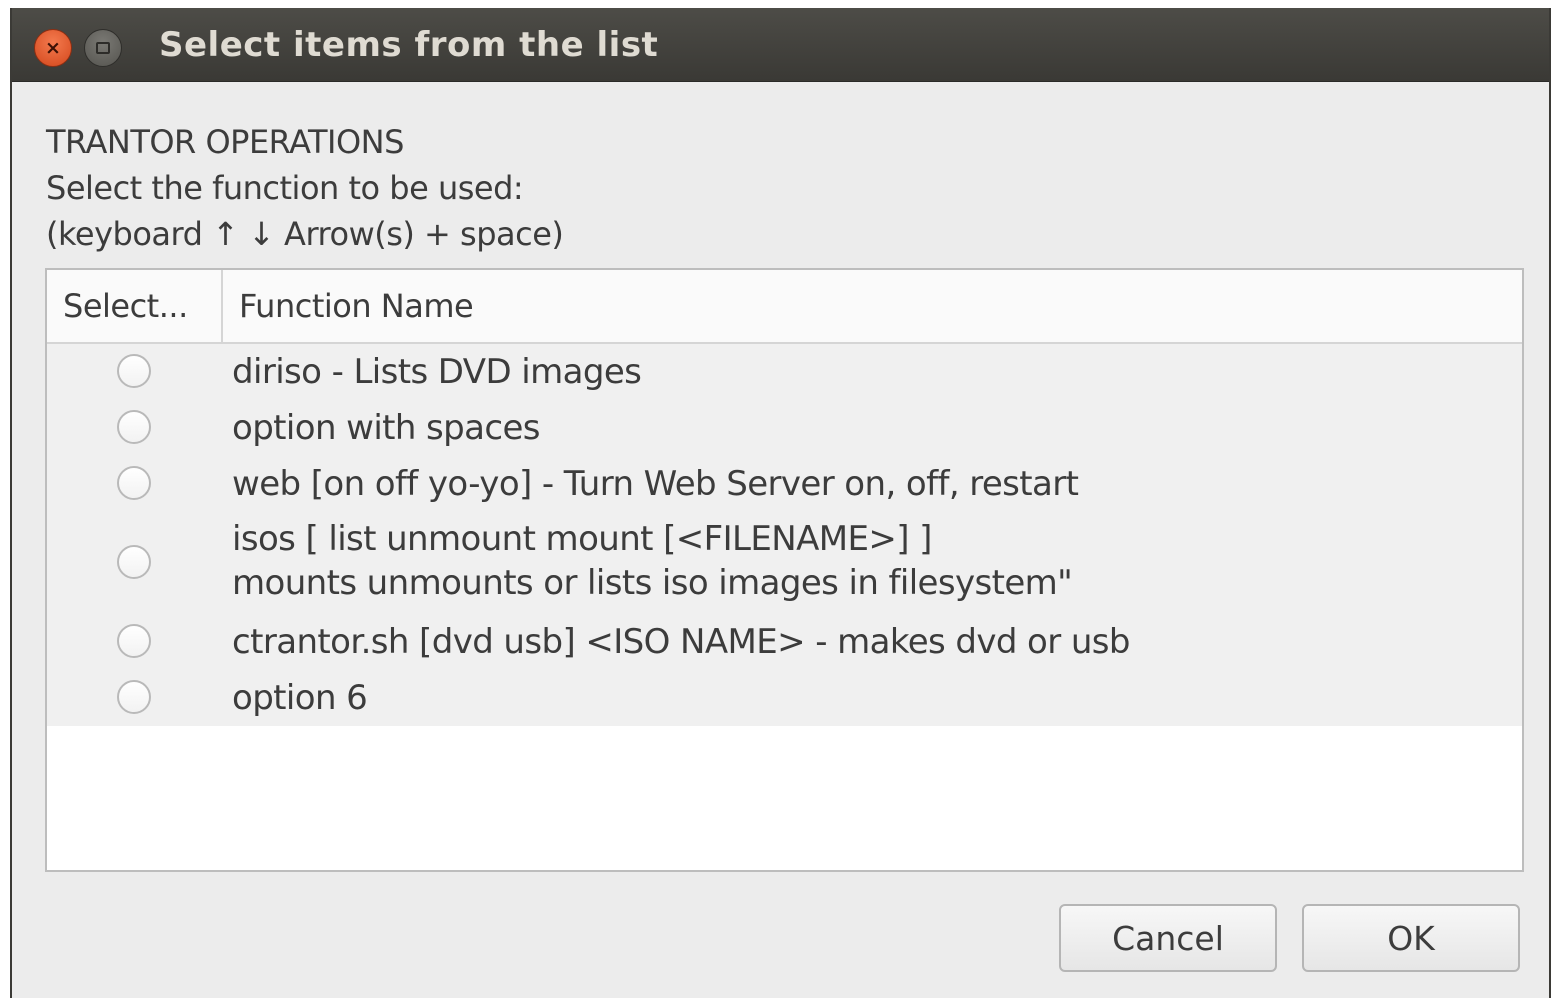 The image size is (1551, 998). Describe the element at coordinates (305, 234) in the screenshot. I see `prompt-keyboard-hint: (keyboard ↑ ↓ Arrow(s) + space)` at that location.